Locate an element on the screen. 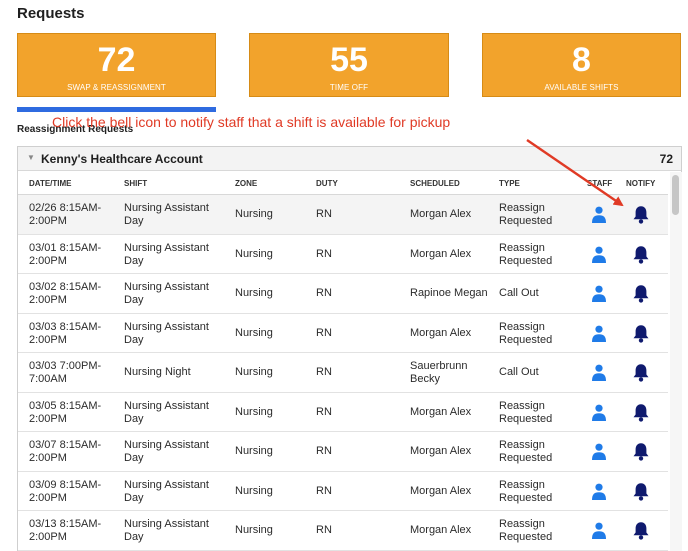 The image size is (688, 551). account-header: ▼ Kenny's Healthcare Account 72 is located at coordinates (349, 159).